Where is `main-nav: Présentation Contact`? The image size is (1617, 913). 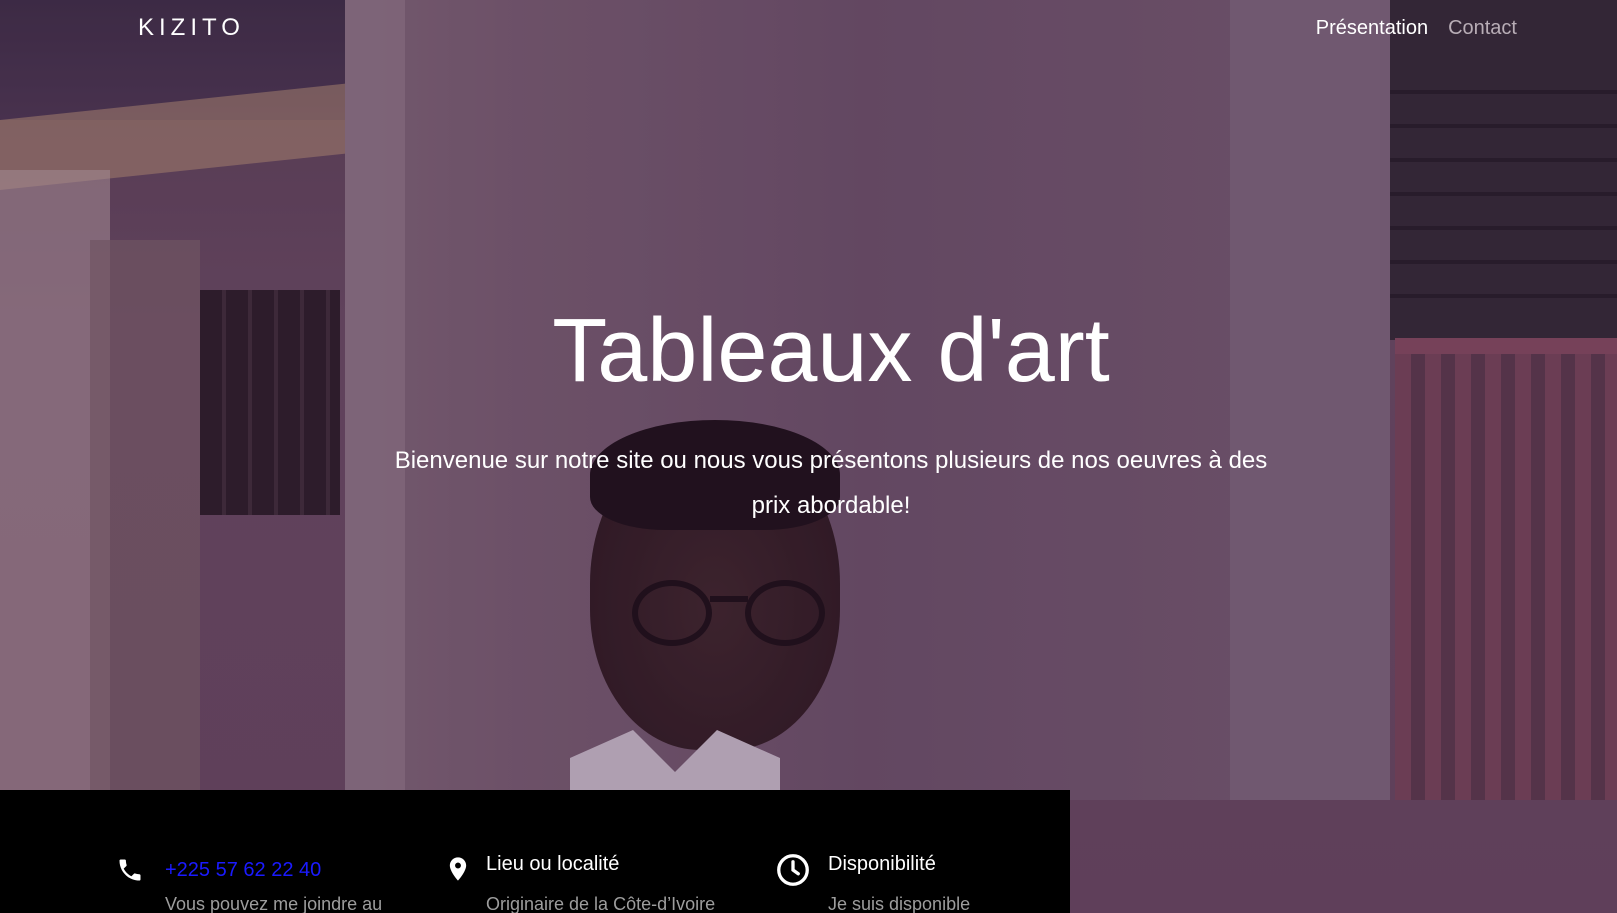
main-nav: Présentation Contact is located at coordinates (1416, 28).